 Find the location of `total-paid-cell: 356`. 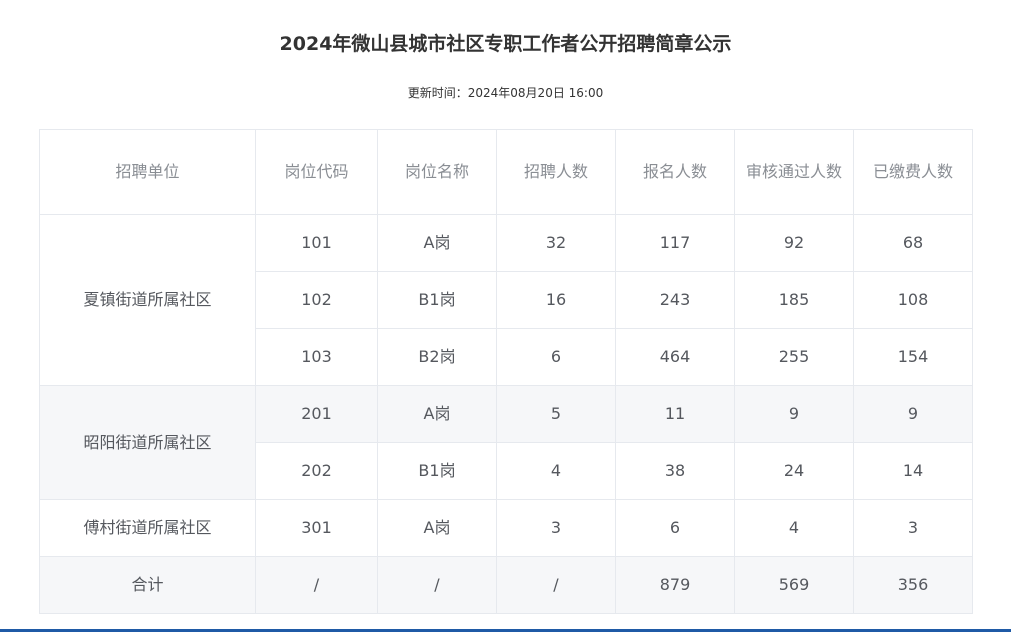

total-paid-cell: 356 is located at coordinates (913, 585).